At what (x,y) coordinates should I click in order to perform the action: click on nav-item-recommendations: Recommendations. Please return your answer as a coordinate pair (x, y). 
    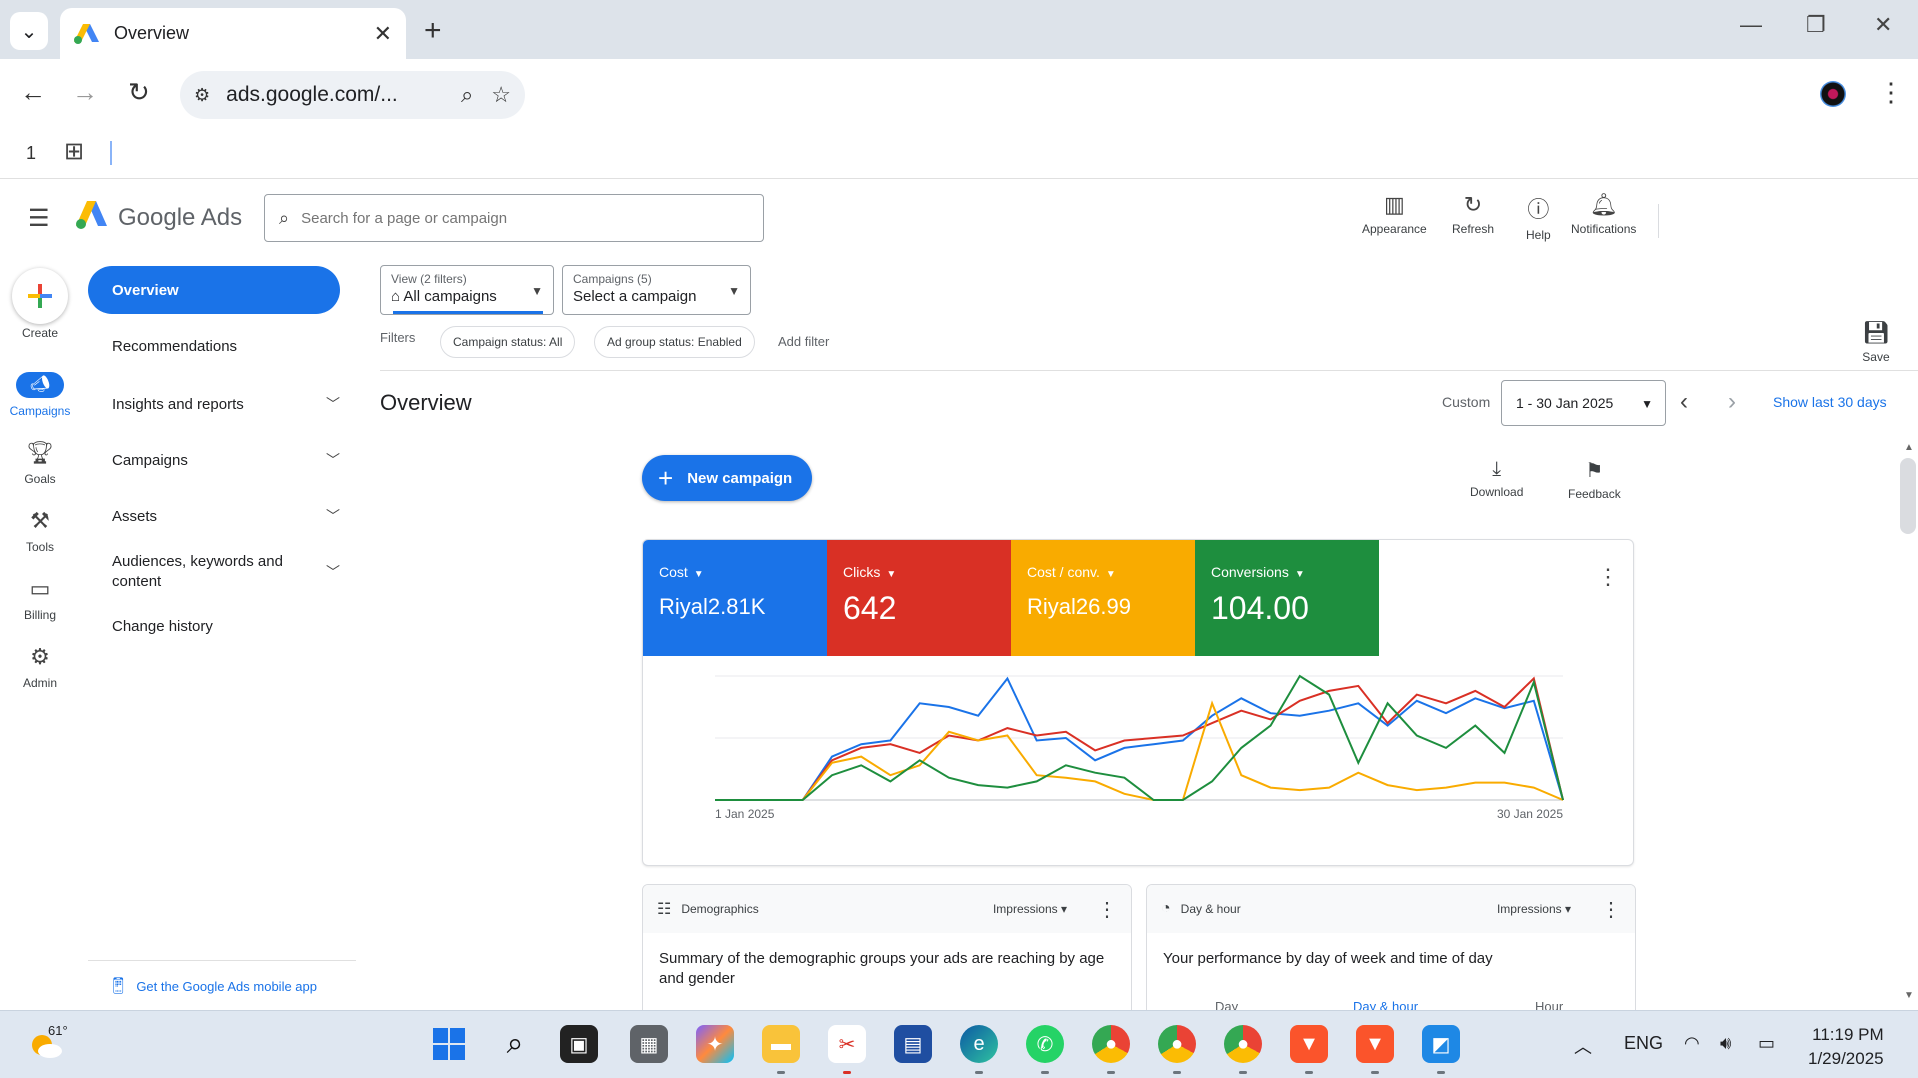
    Looking at the image, I should click on (226, 346).